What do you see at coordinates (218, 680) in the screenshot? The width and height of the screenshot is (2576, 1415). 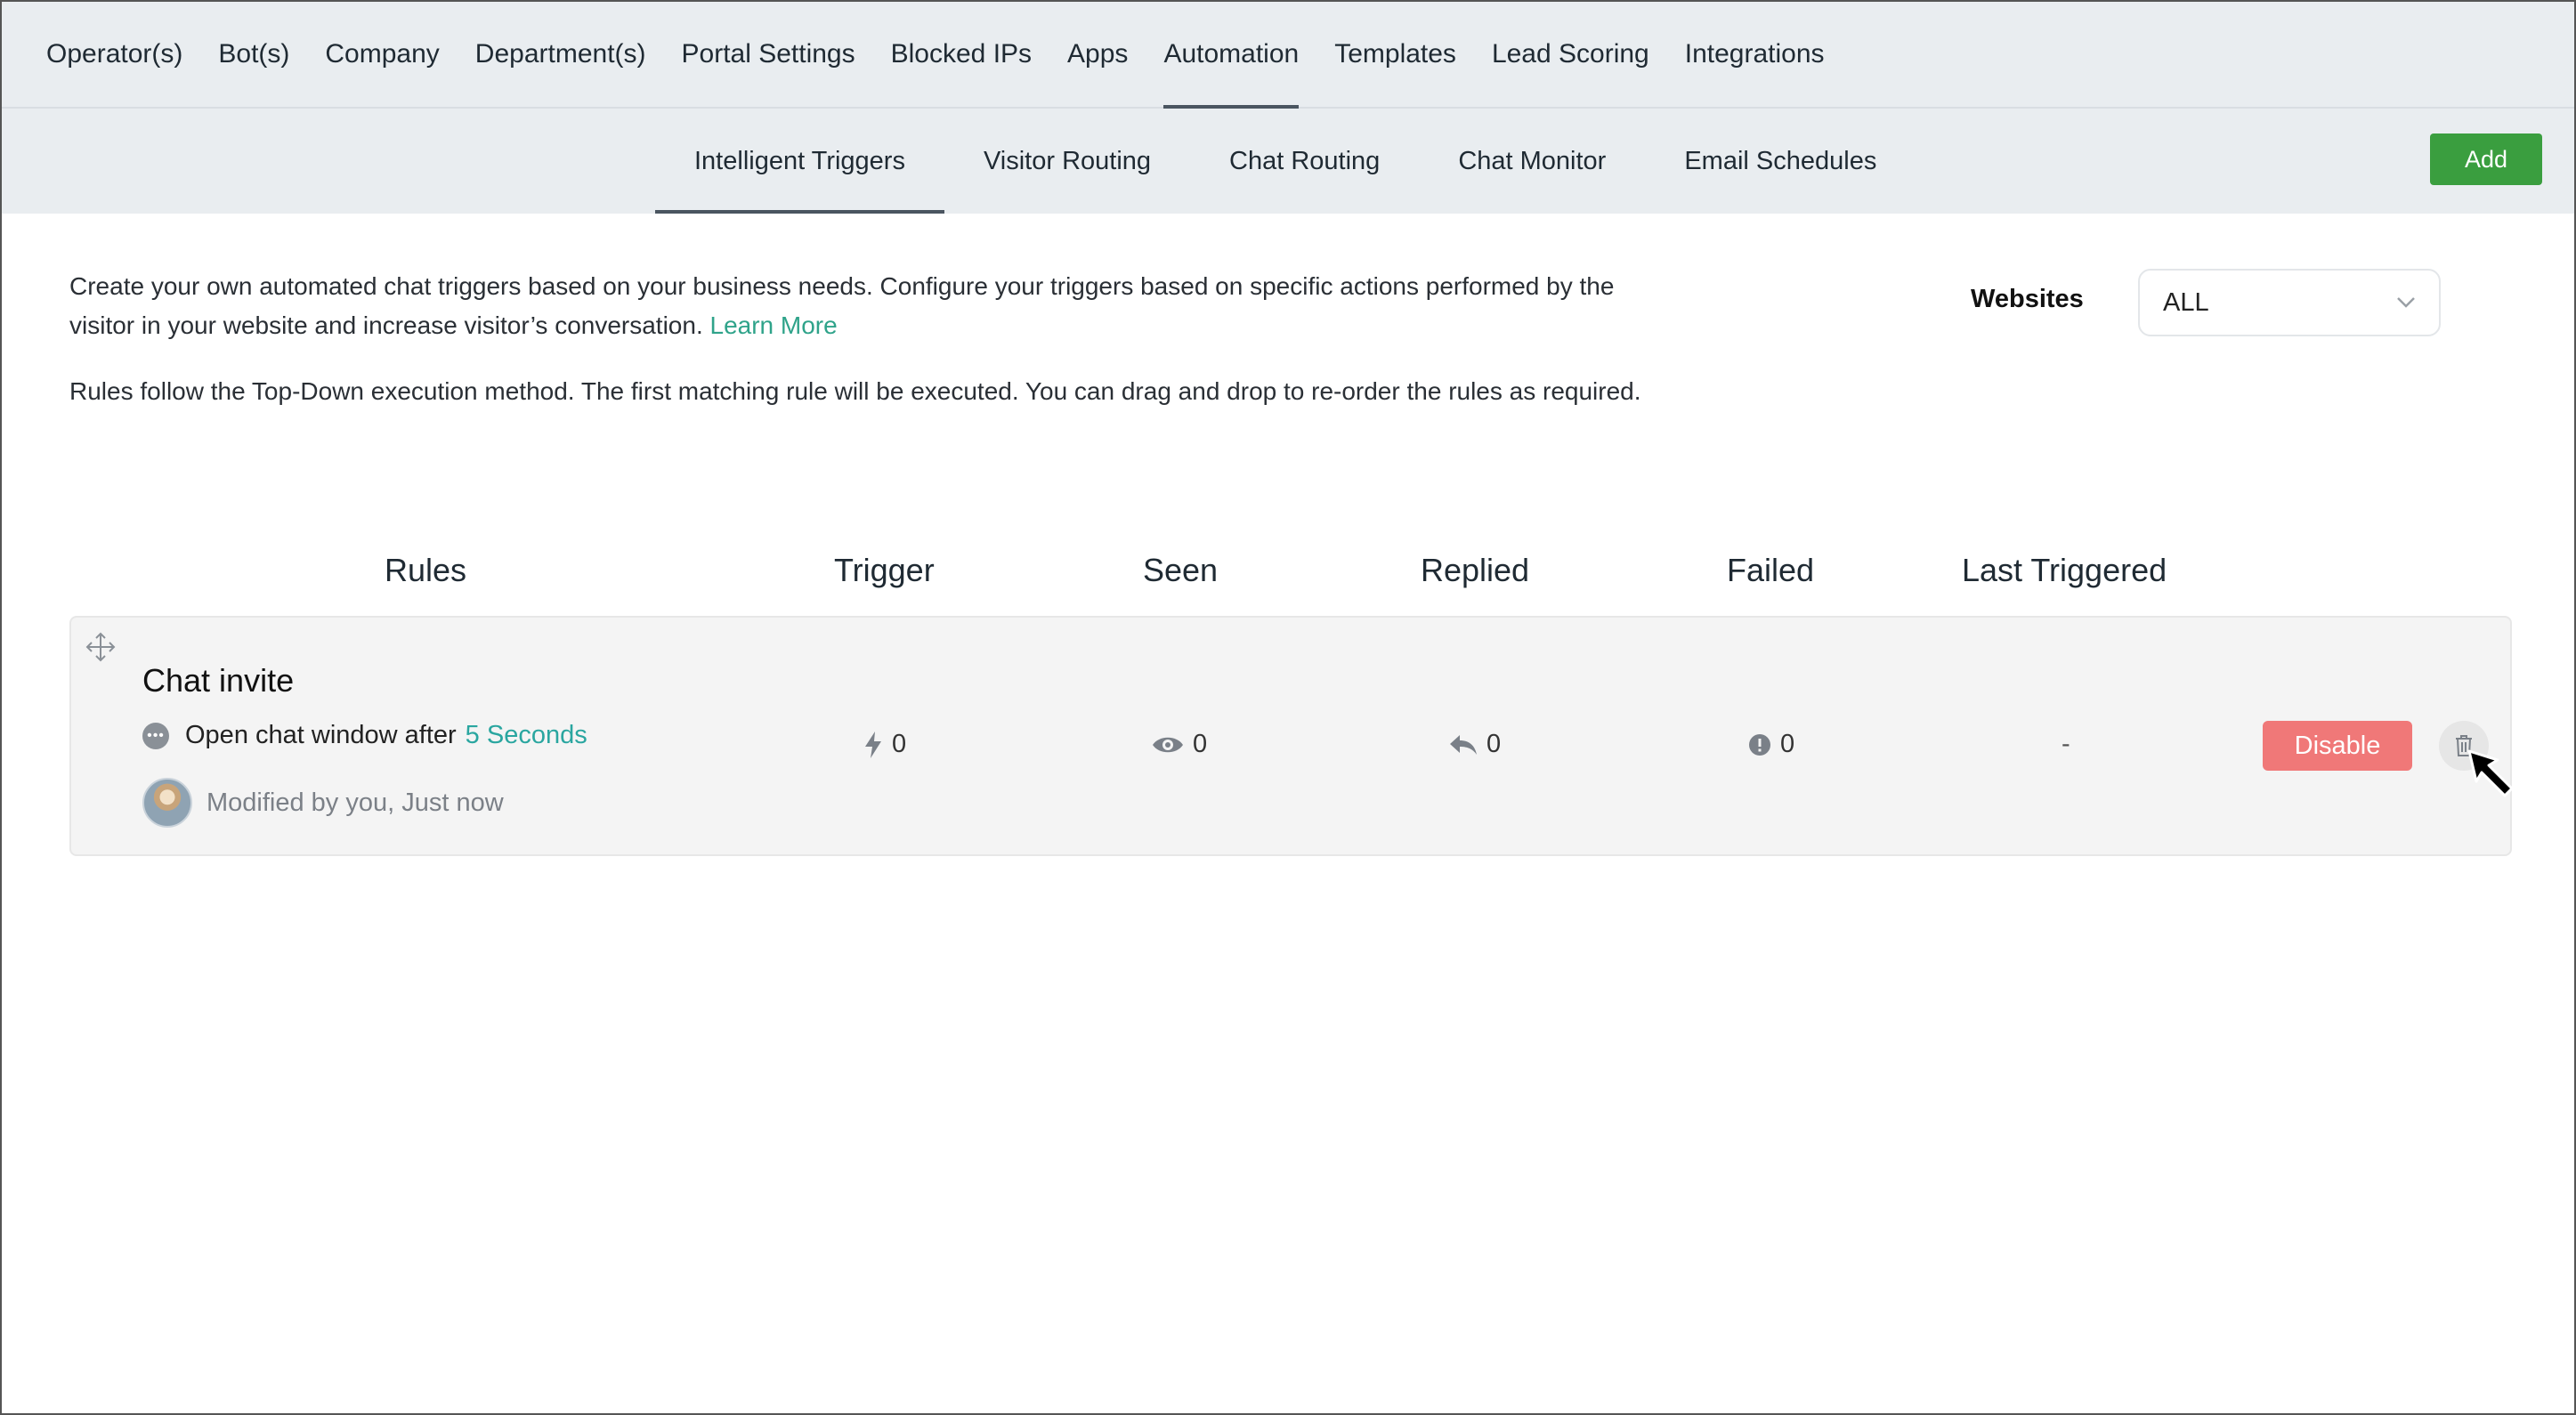 I see `rule-title: Chat invite` at bounding box center [218, 680].